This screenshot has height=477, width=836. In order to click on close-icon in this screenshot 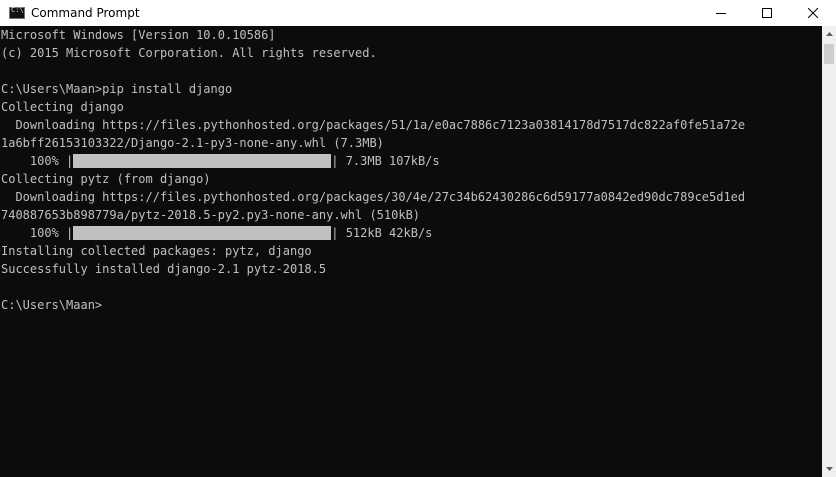, I will do `click(813, 13)`.